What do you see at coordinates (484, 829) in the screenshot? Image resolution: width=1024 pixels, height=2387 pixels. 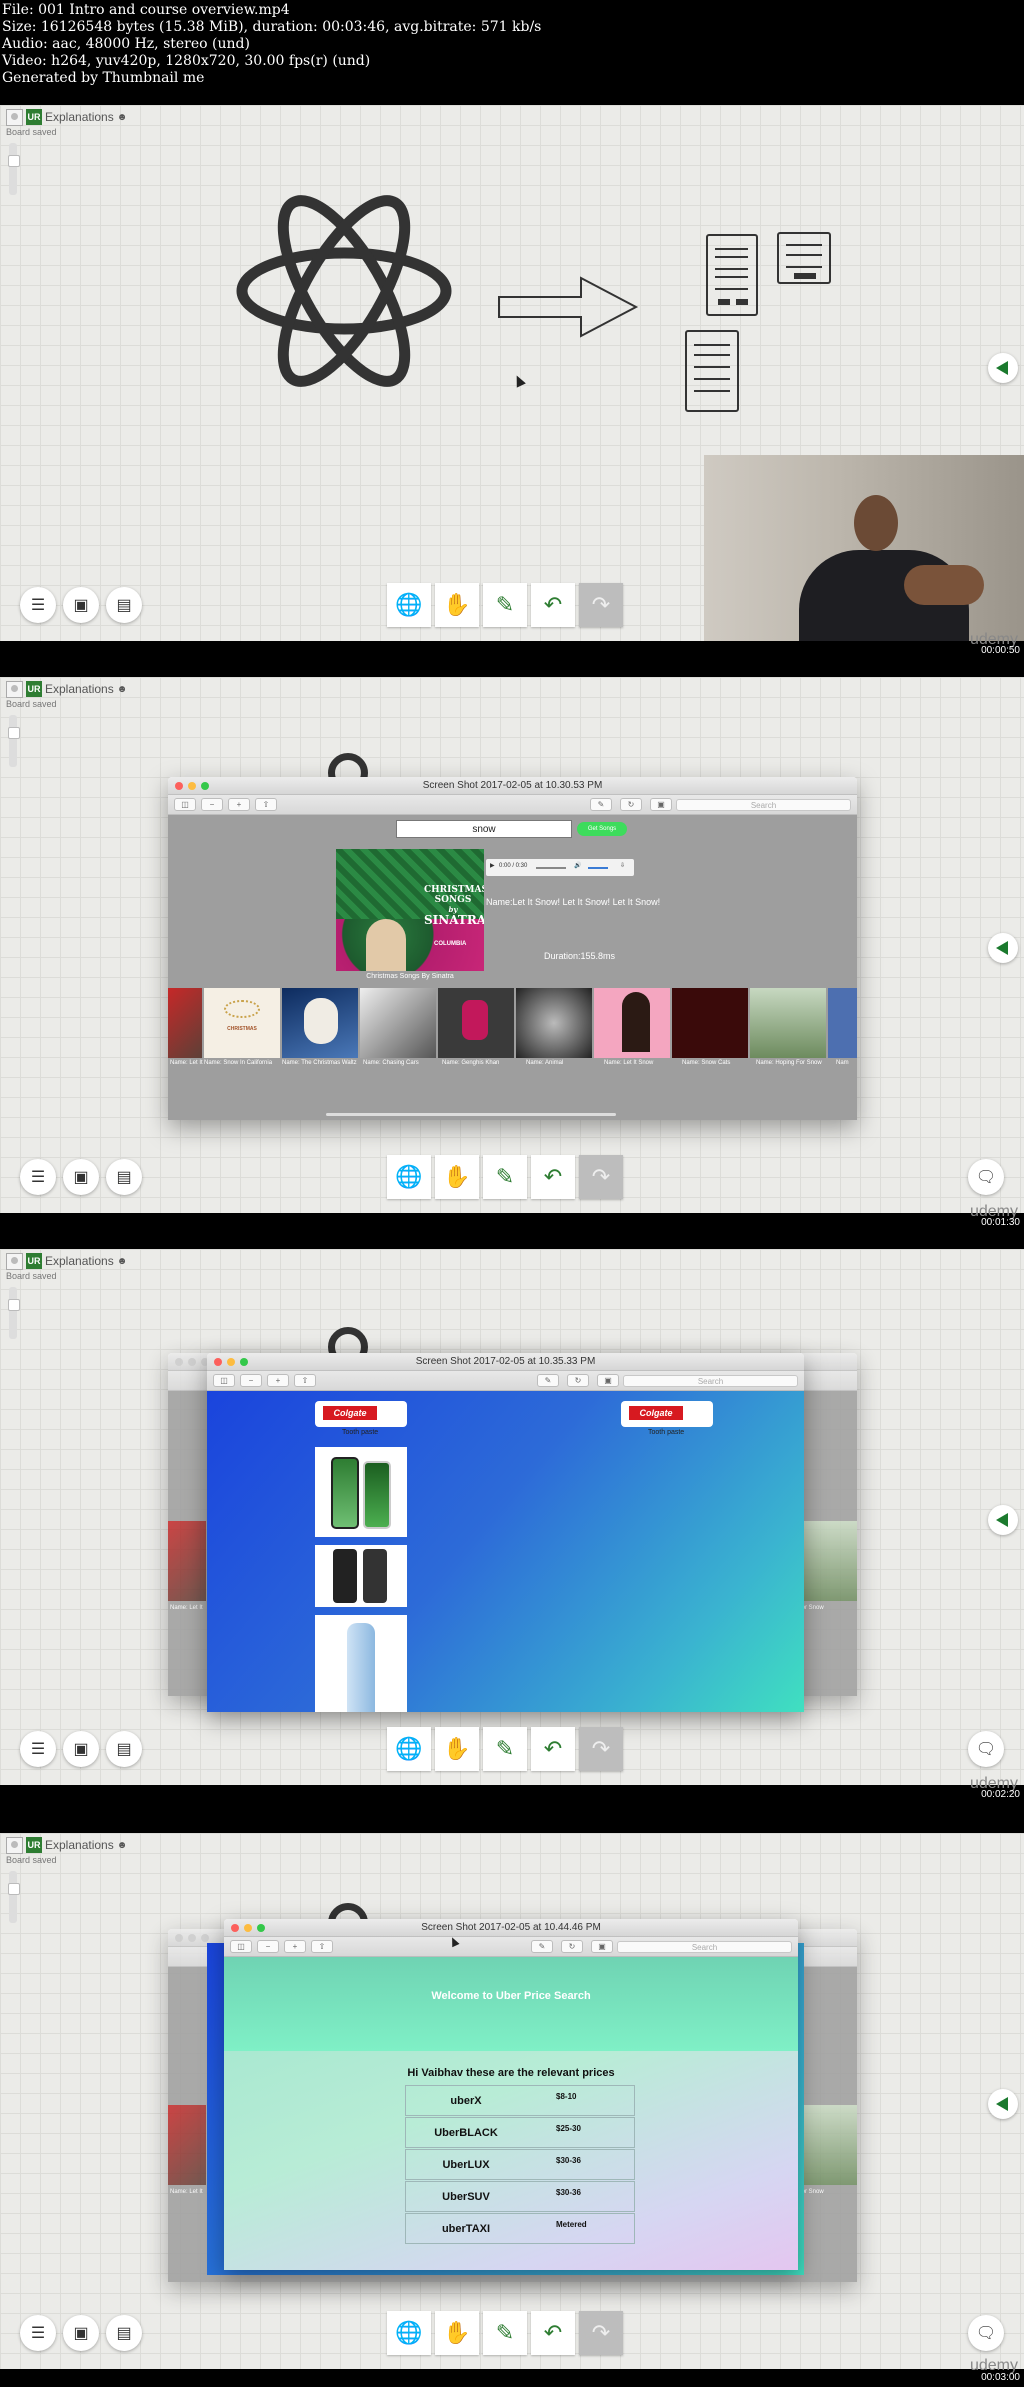 I see `song-search-input: snow` at bounding box center [484, 829].